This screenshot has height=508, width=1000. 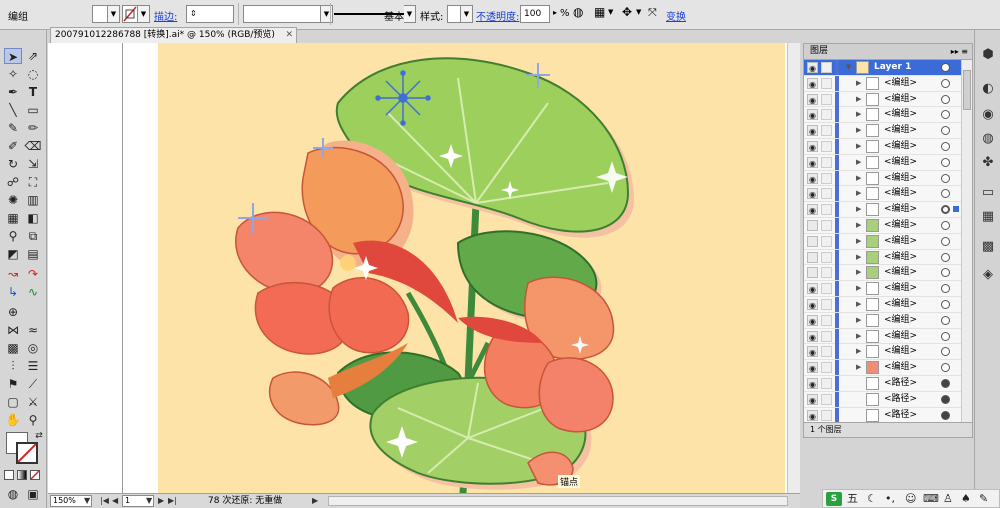 I want to click on free-transform-tool-icon: ⛶, so click(x=33, y=182).